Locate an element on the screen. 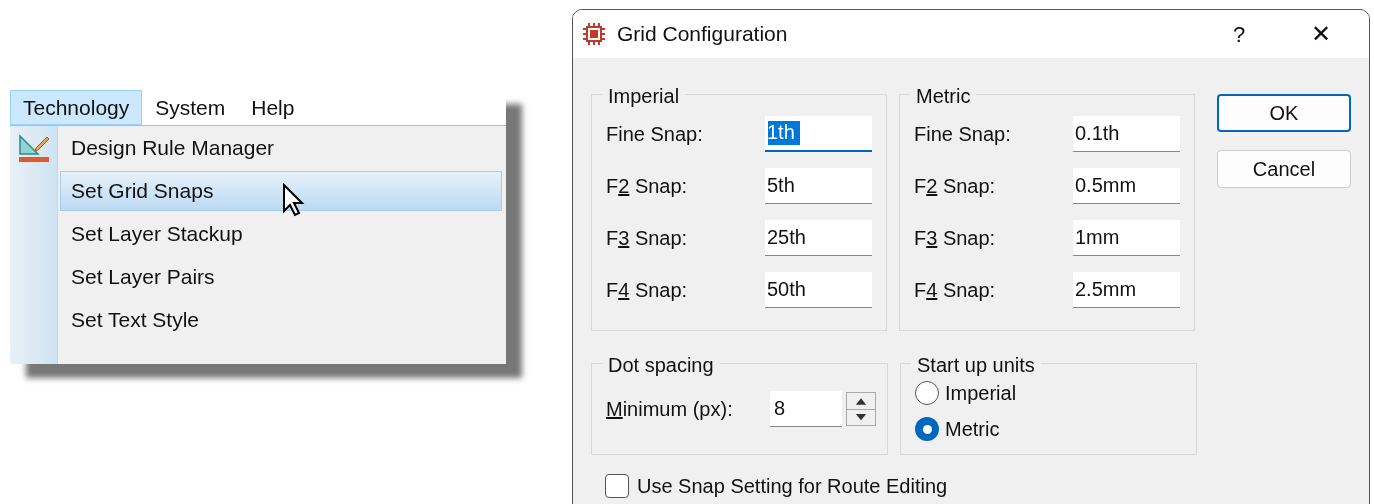 This screenshot has height=504, width=1374. checkbox-label: Use Snap Setting for Route Editing is located at coordinates (792, 486).